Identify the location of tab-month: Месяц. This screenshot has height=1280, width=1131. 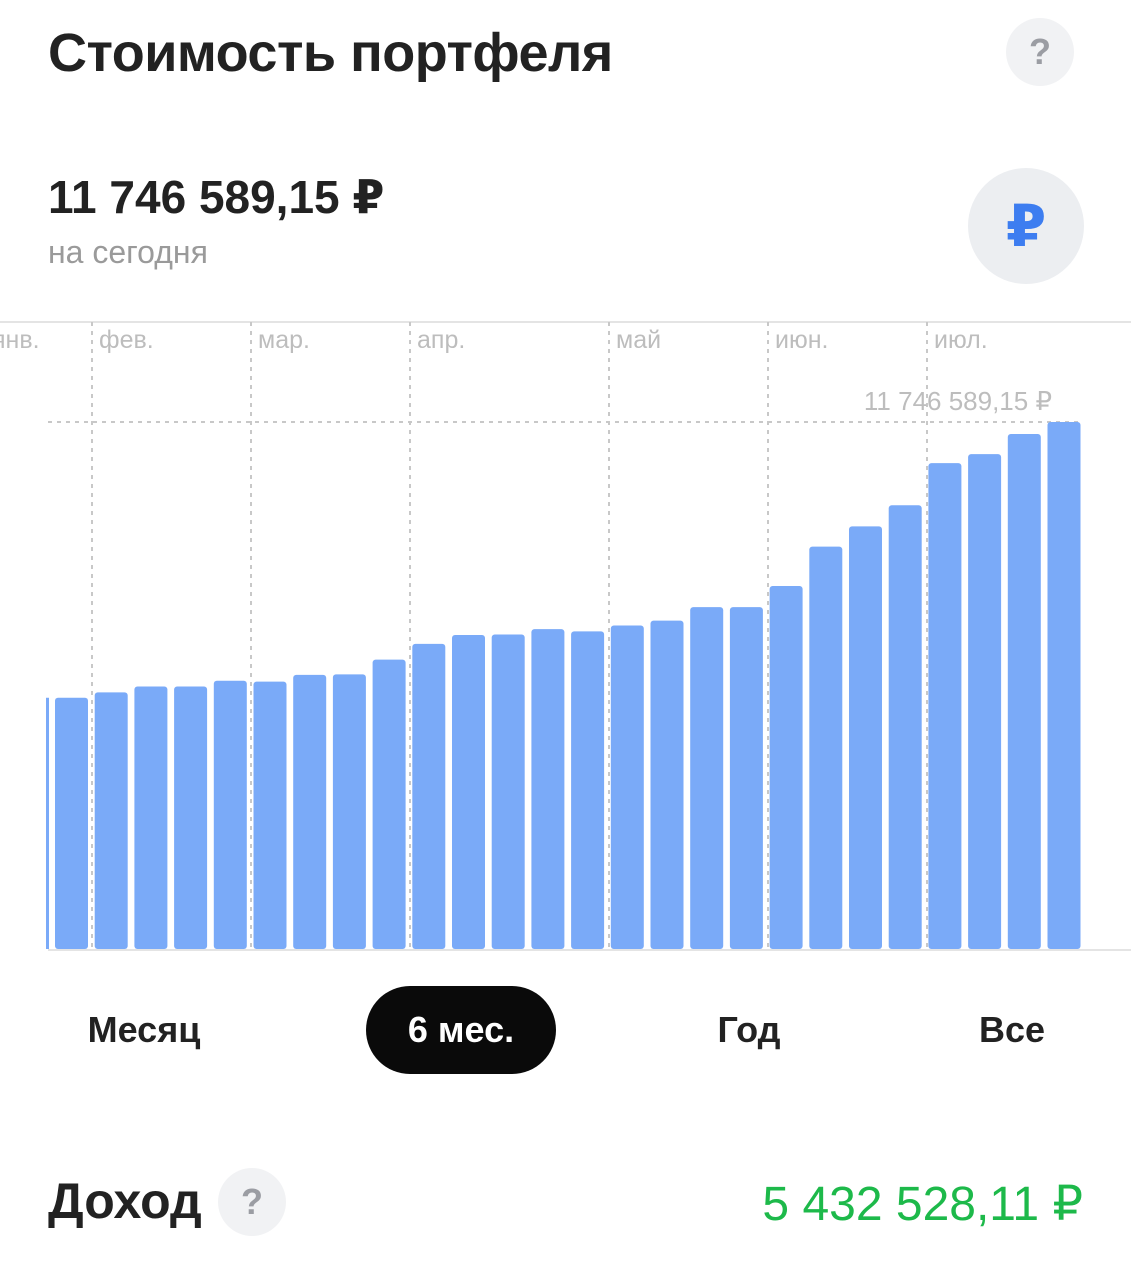
(144, 1030).